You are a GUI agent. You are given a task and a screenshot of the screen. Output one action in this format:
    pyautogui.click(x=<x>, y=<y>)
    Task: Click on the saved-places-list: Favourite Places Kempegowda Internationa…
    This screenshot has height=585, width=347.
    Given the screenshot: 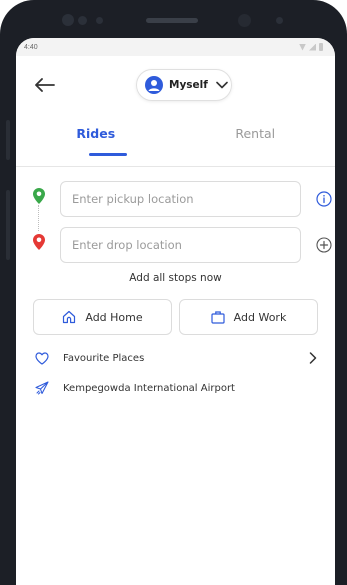 What is the action you would take?
    pyautogui.click(x=175, y=373)
    